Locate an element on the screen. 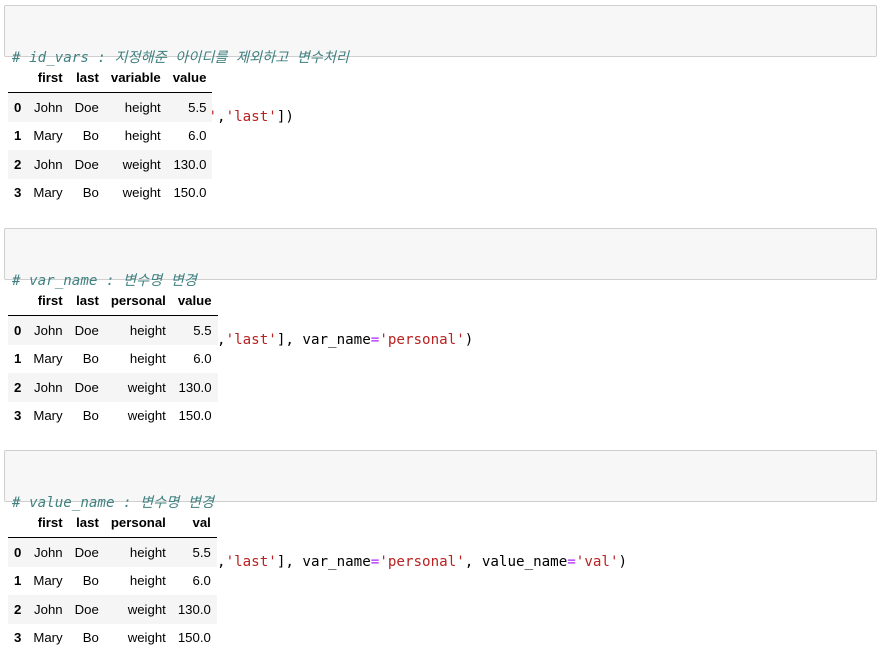 The height and width of the screenshot is (647, 891). table-header-row: first last personal val is located at coordinates (112, 522).